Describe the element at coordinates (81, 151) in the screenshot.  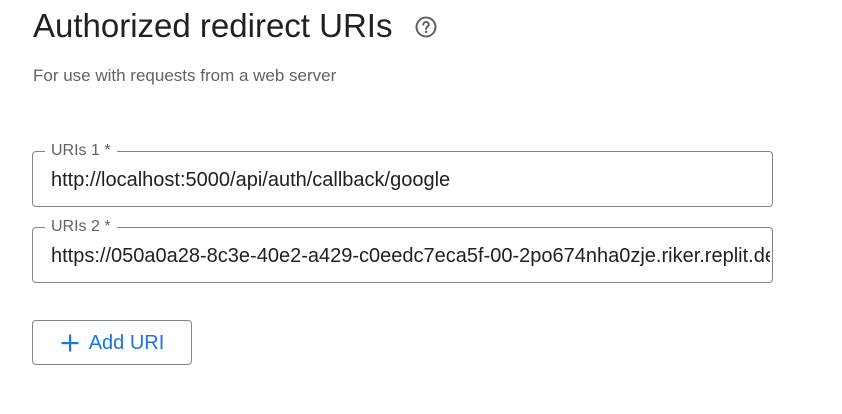
I see `uri-field-1-label: URIs 1 *` at that location.